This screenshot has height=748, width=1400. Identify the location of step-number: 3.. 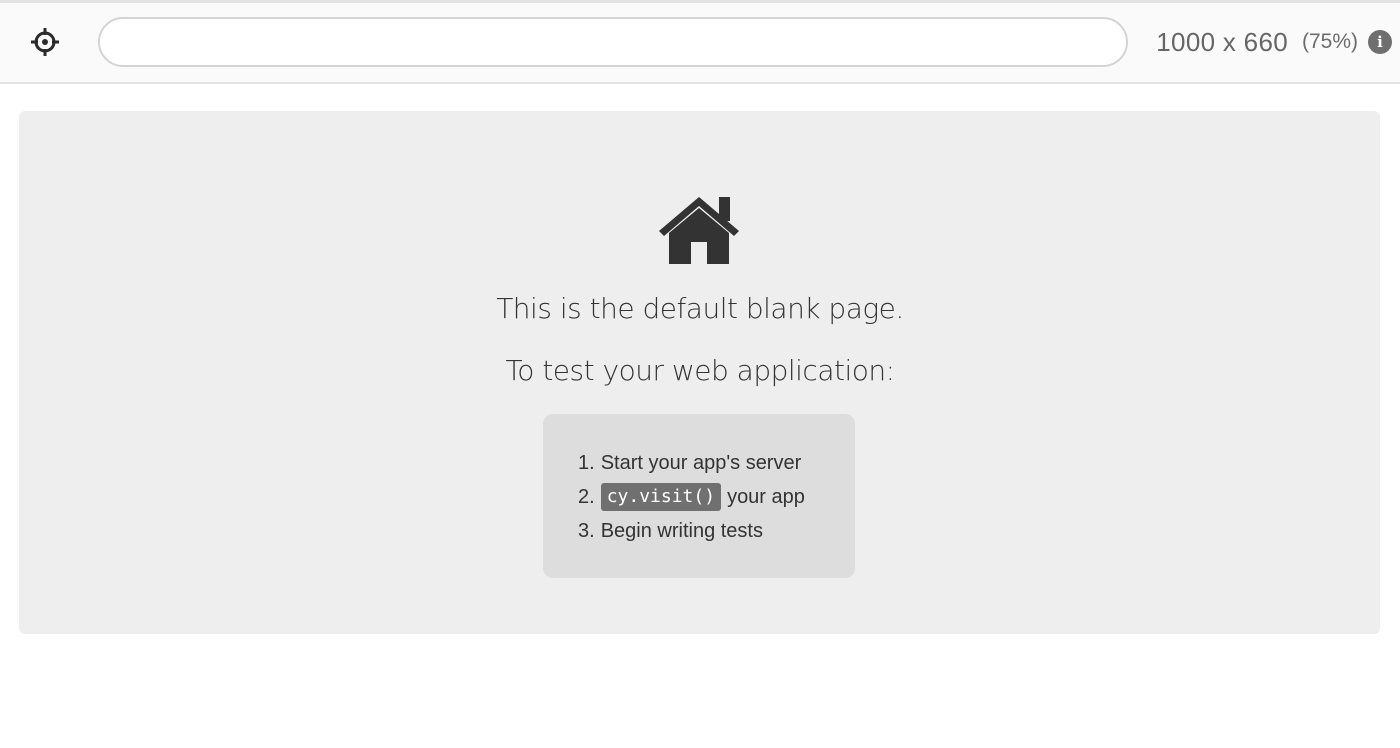
(586, 531).